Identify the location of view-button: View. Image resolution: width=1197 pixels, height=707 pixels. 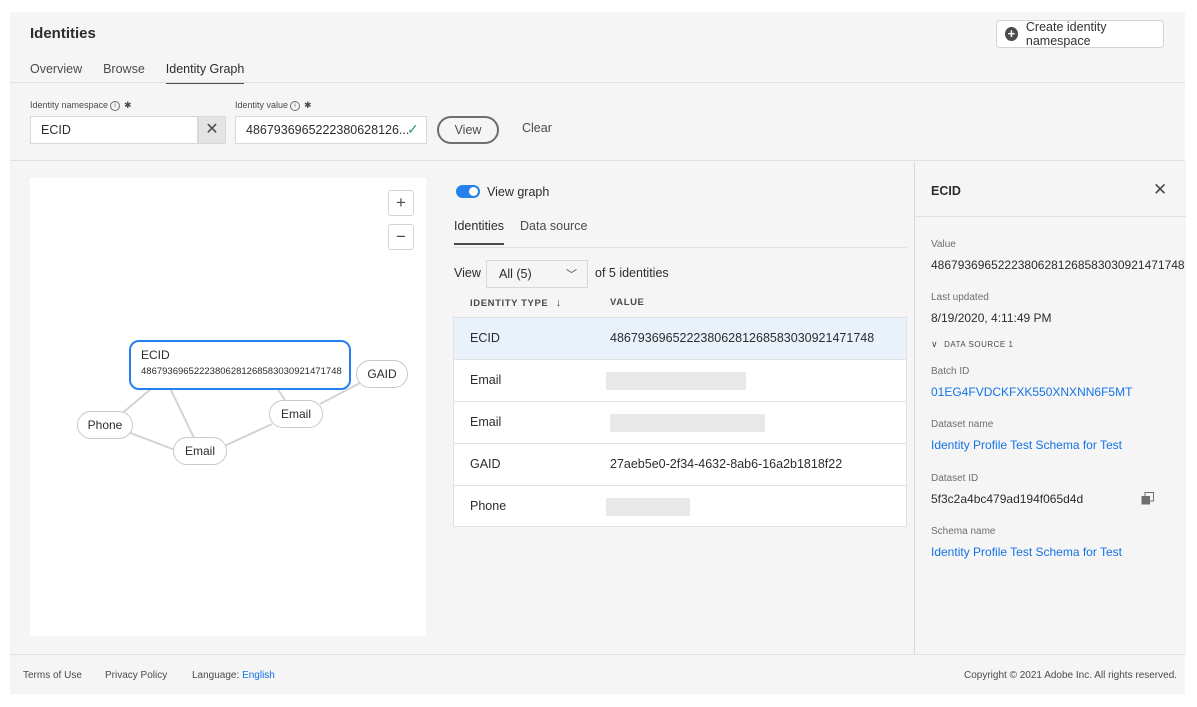
(468, 130).